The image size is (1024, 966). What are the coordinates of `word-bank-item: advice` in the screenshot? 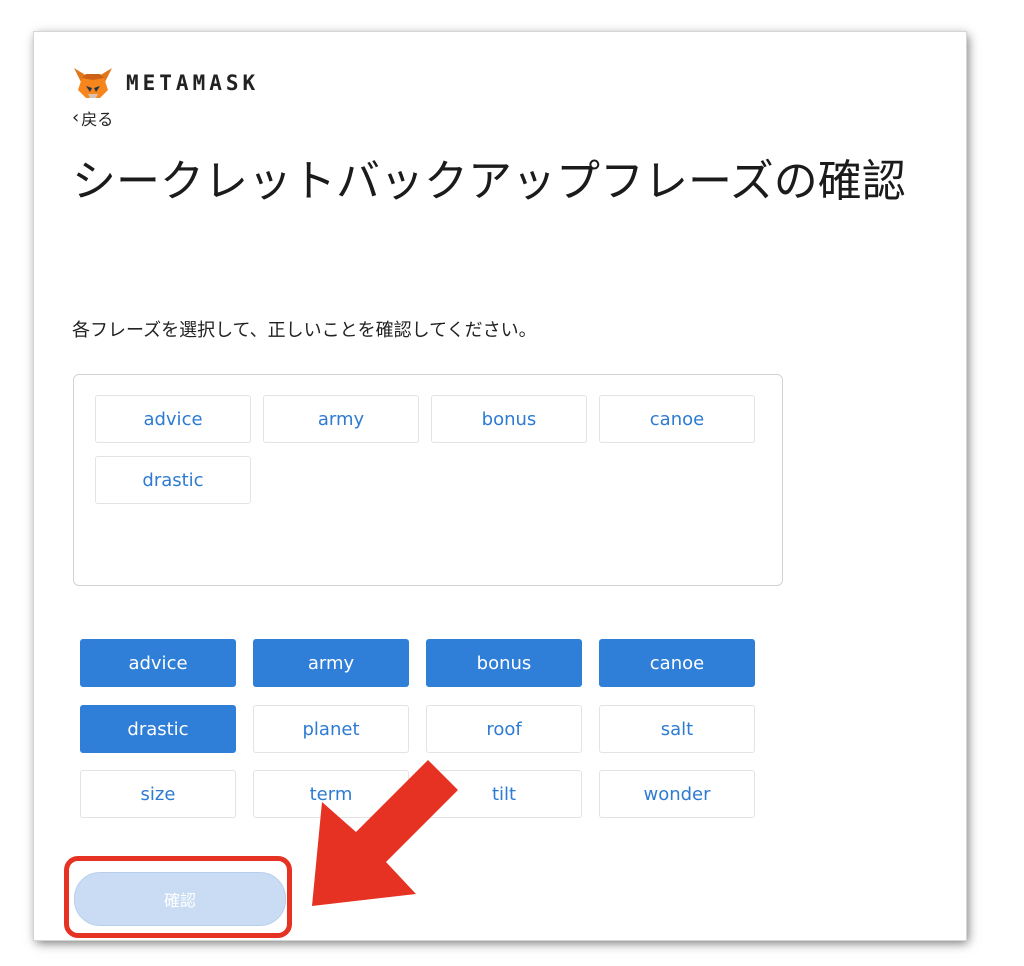 It's located at (158, 663).